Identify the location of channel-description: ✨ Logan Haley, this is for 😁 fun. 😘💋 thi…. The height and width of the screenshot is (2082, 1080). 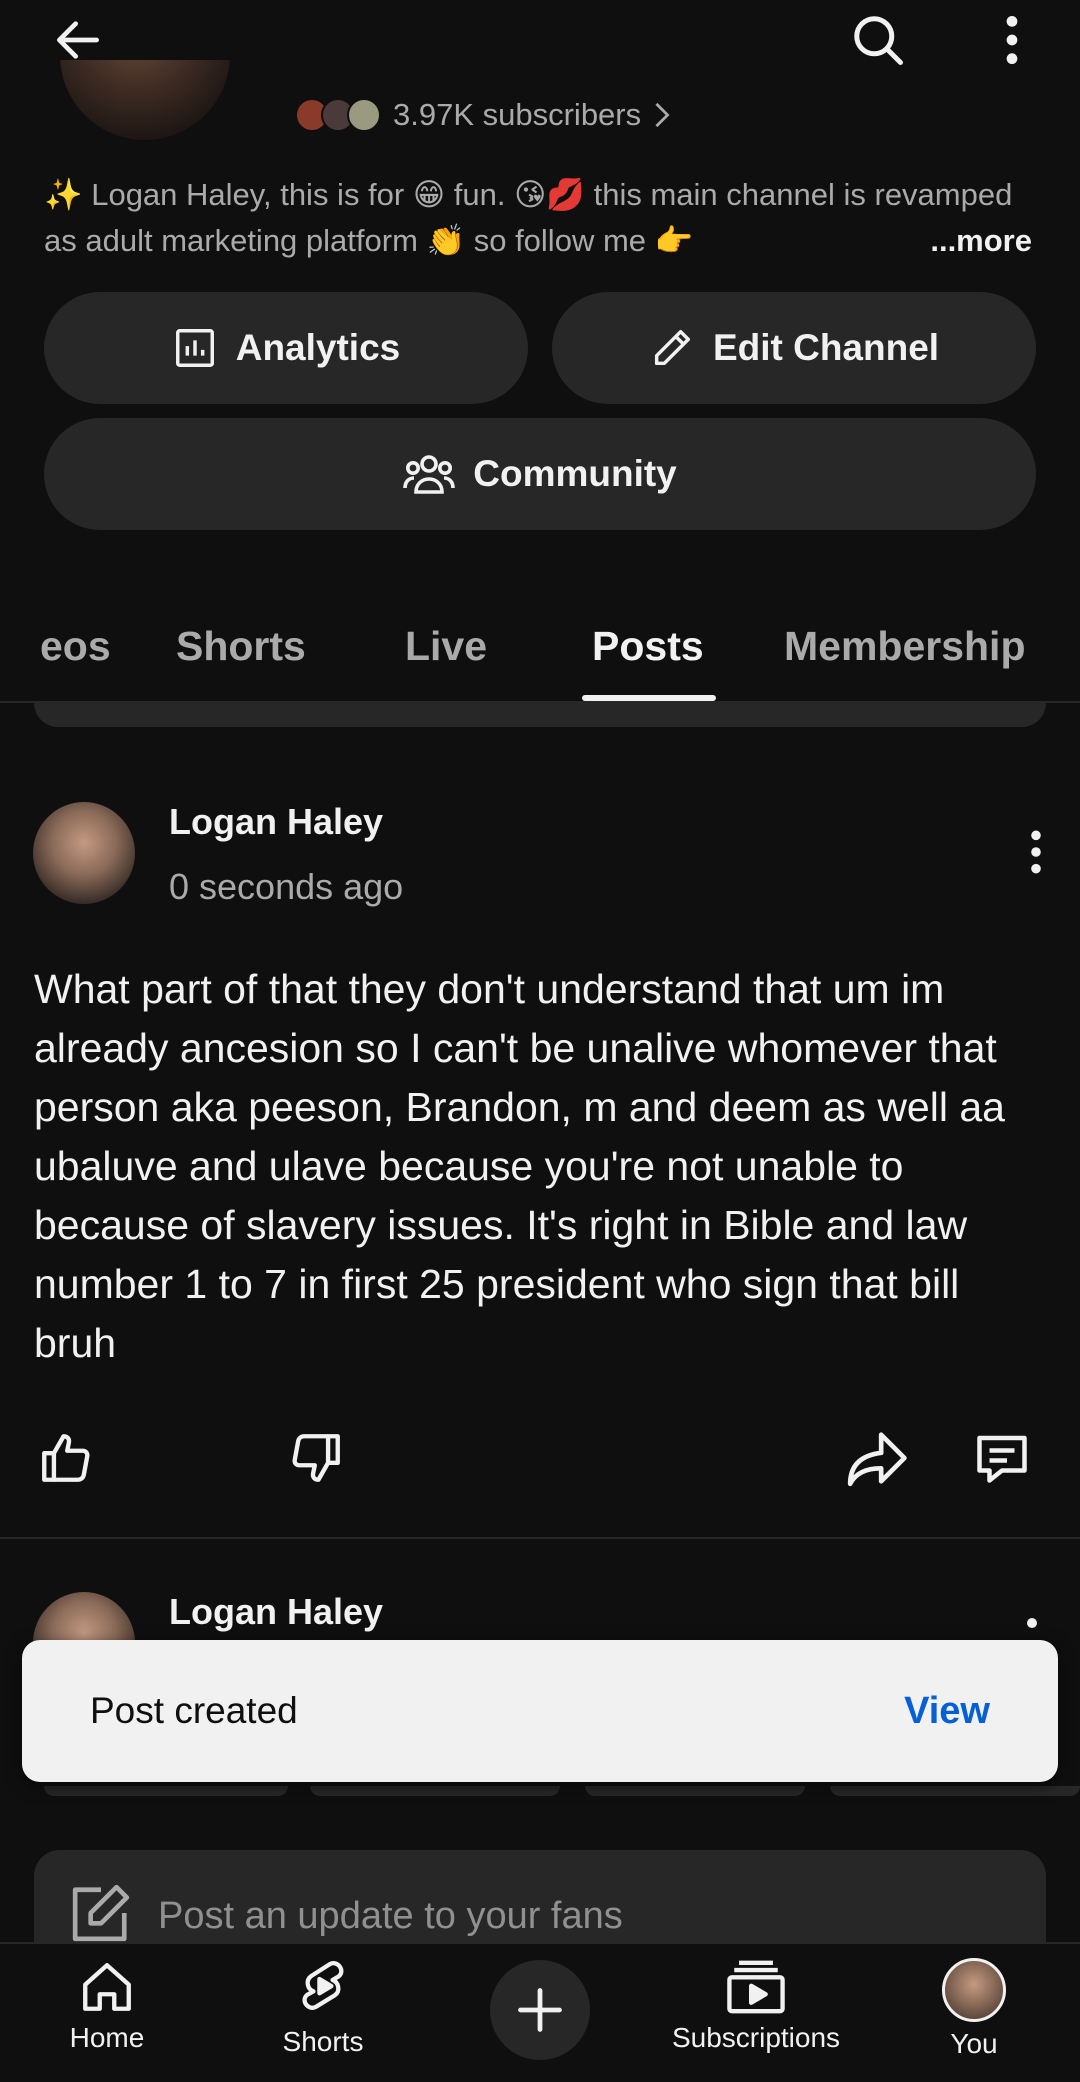
(544, 218).